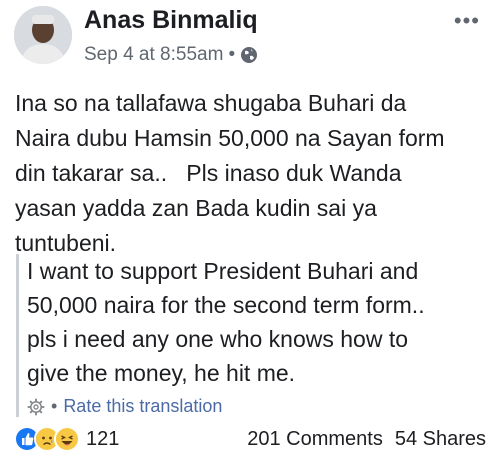 The width and height of the screenshot is (500, 471). Describe the element at coordinates (440, 439) in the screenshot. I see `shares-count-link: 54 Shares` at that location.